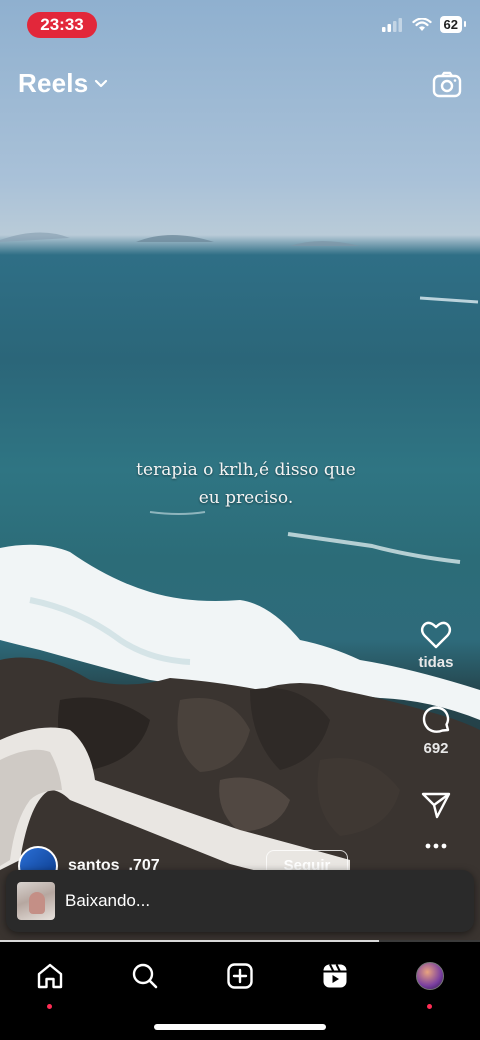 Image resolution: width=480 pixels, height=1040 pixels. I want to click on send-icon, so click(436, 805).